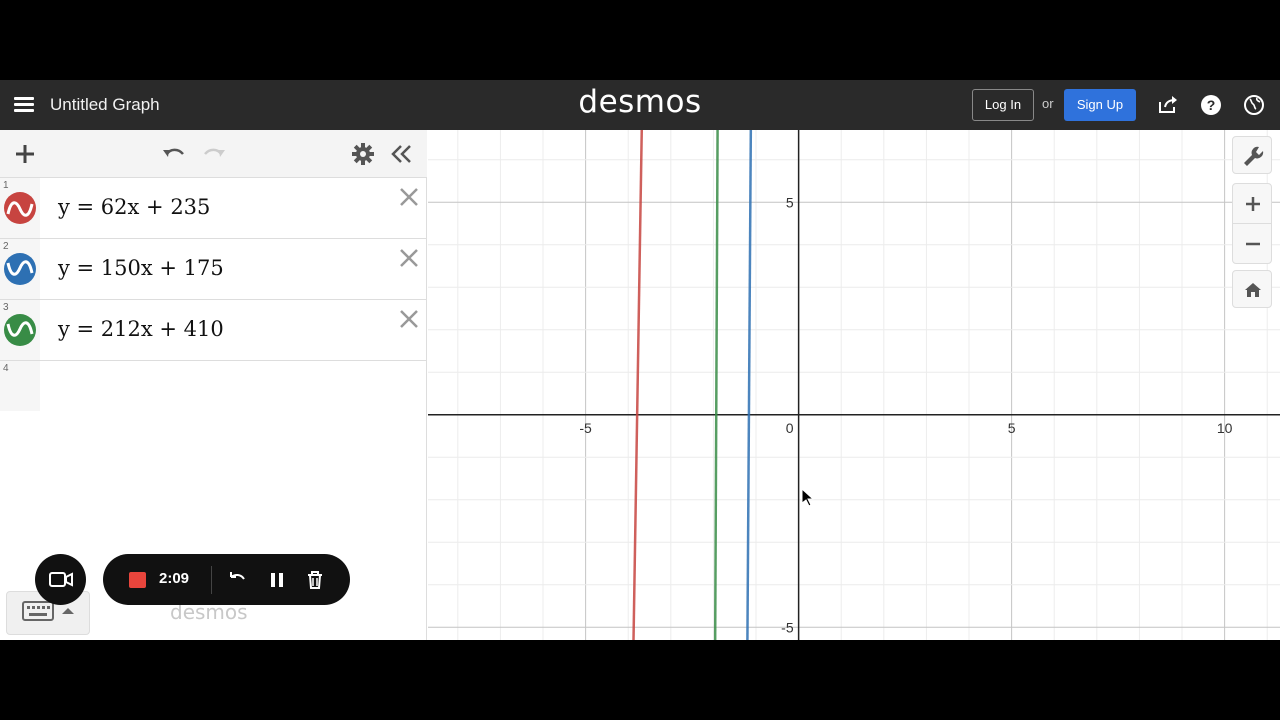  Describe the element at coordinates (1225, 428) in the screenshot. I see `x-tick-label: 10` at that location.